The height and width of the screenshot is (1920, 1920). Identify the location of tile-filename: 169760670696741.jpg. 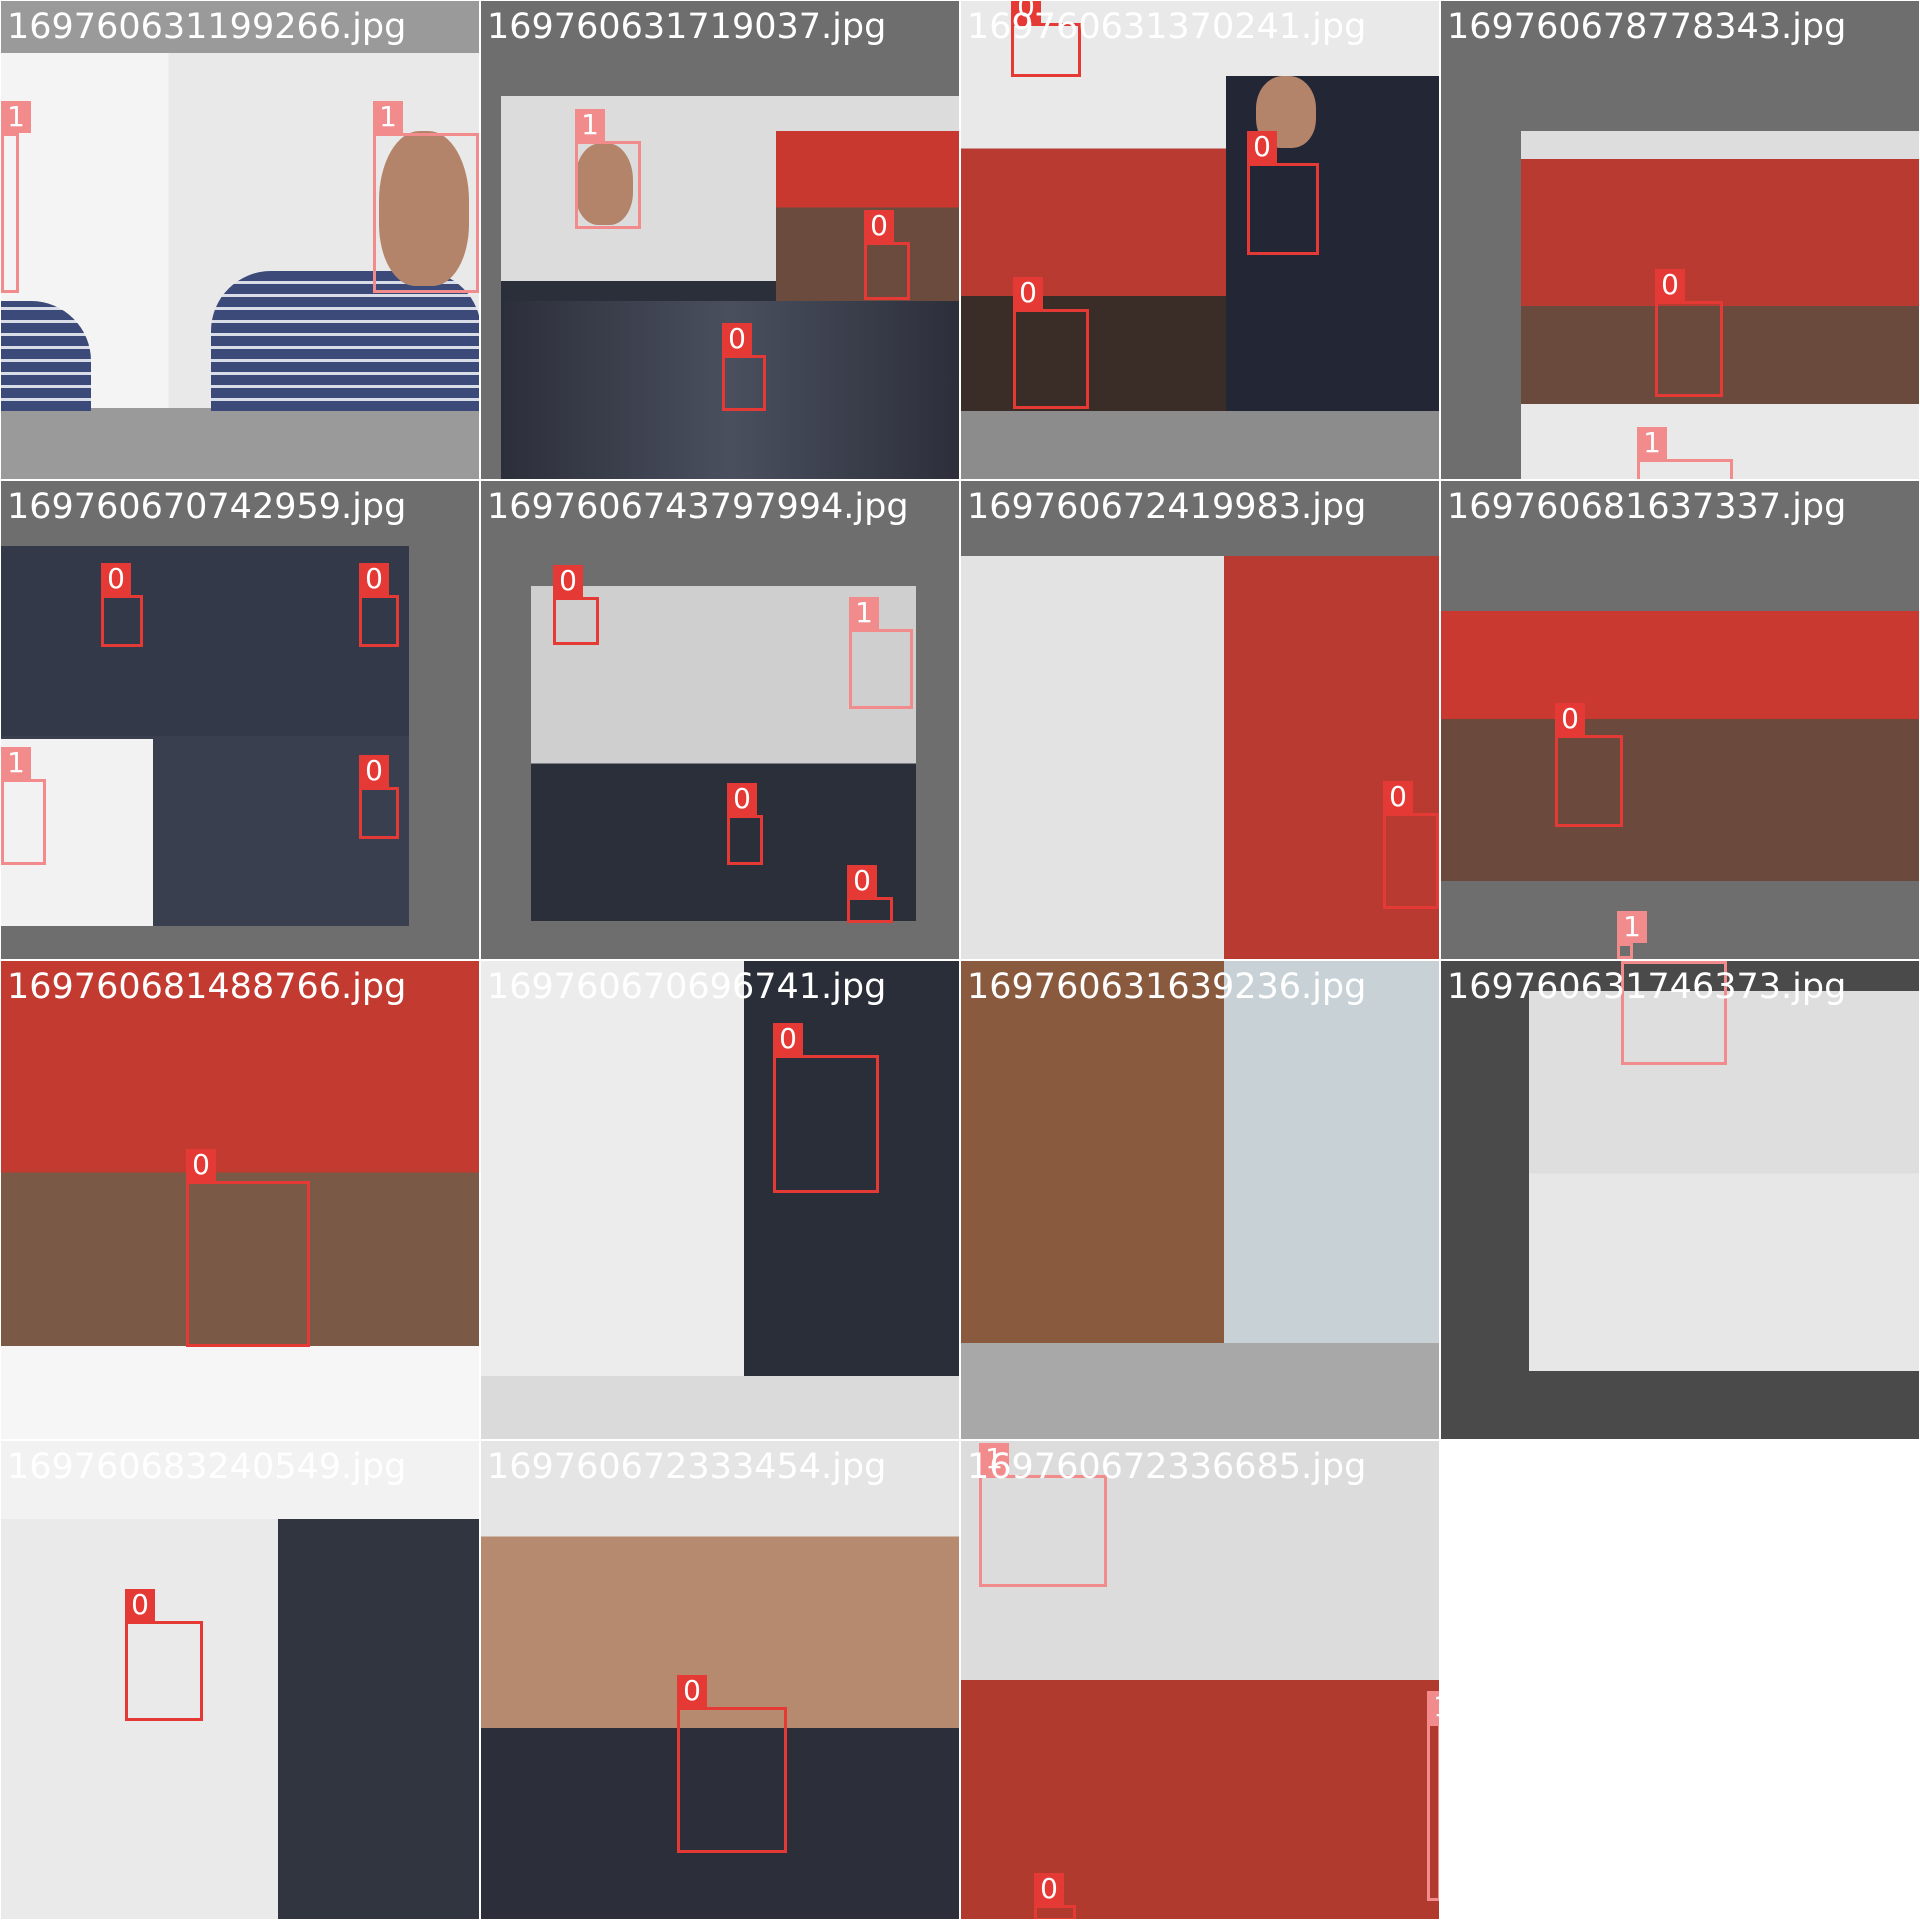
(687, 987).